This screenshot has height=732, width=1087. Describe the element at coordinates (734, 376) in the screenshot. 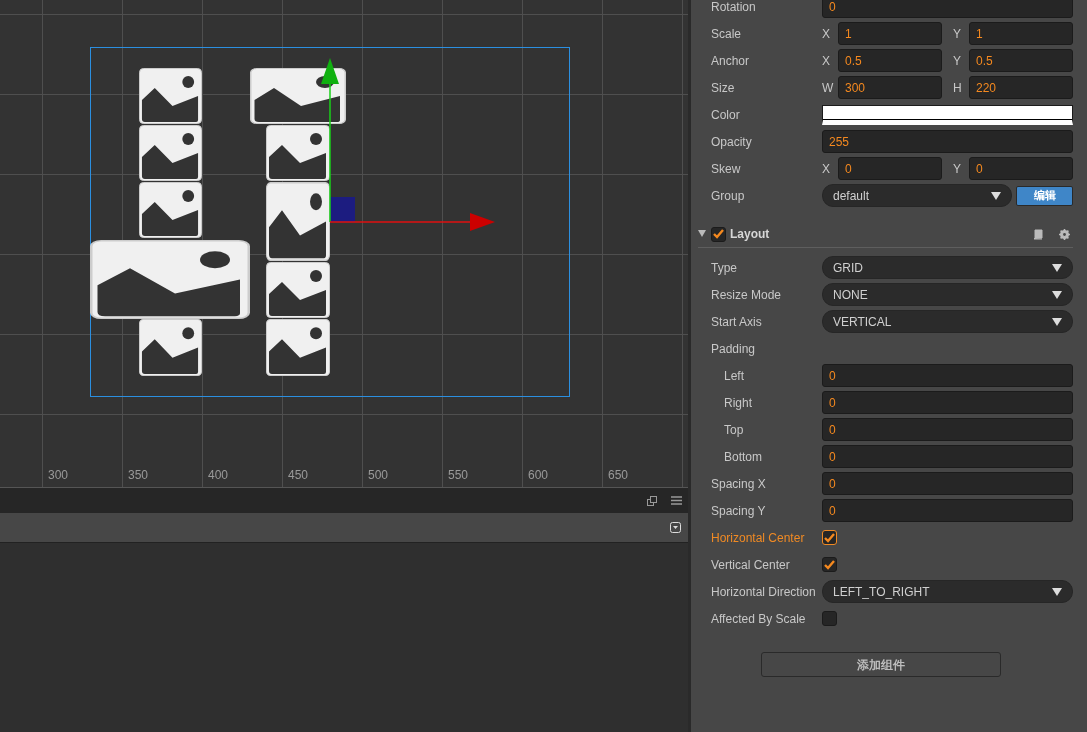

I see `property-label: Left` at that location.